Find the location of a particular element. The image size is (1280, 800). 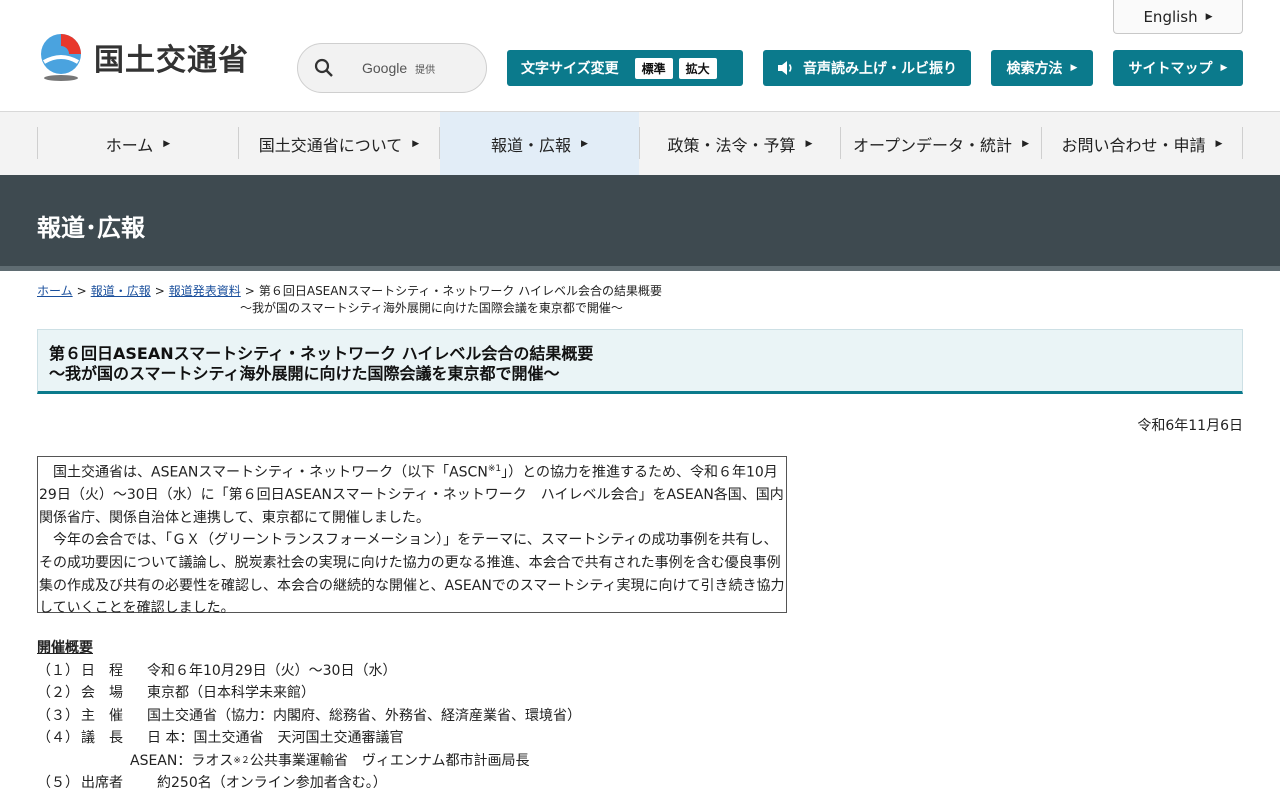

row-value: 東京都（日本科学未来館） is located at coordinates (231, 693).